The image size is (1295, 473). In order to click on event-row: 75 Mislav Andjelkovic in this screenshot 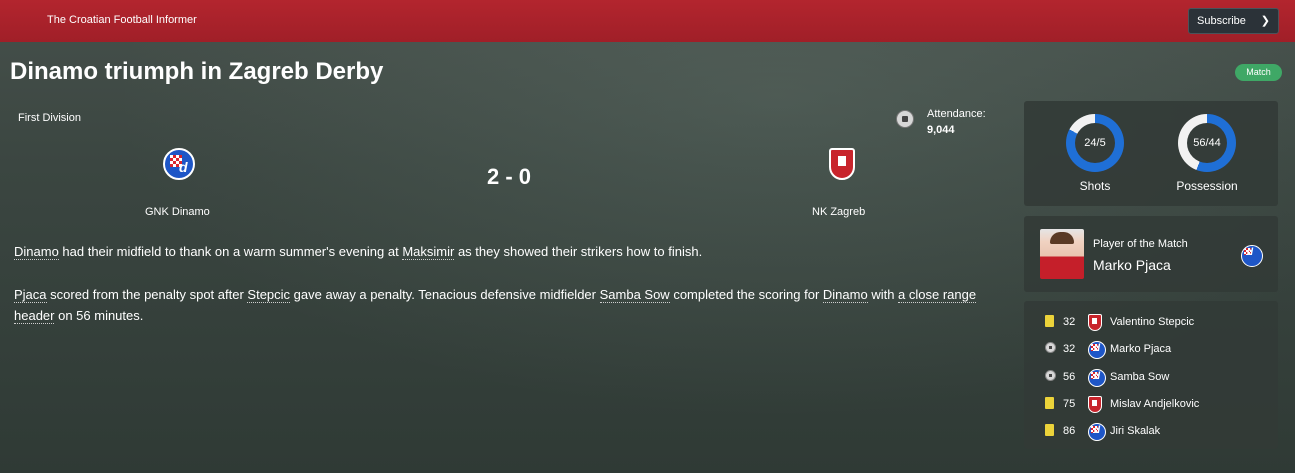, I will do `click(1151, 404)`.